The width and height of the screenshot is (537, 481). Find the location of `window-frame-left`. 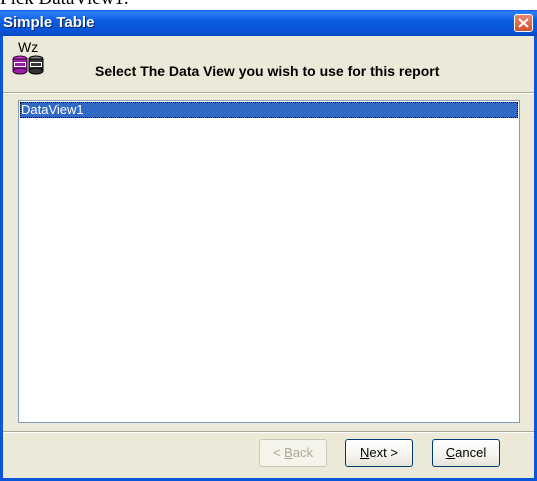

window-frame-left is located at coordinates (1, 258).